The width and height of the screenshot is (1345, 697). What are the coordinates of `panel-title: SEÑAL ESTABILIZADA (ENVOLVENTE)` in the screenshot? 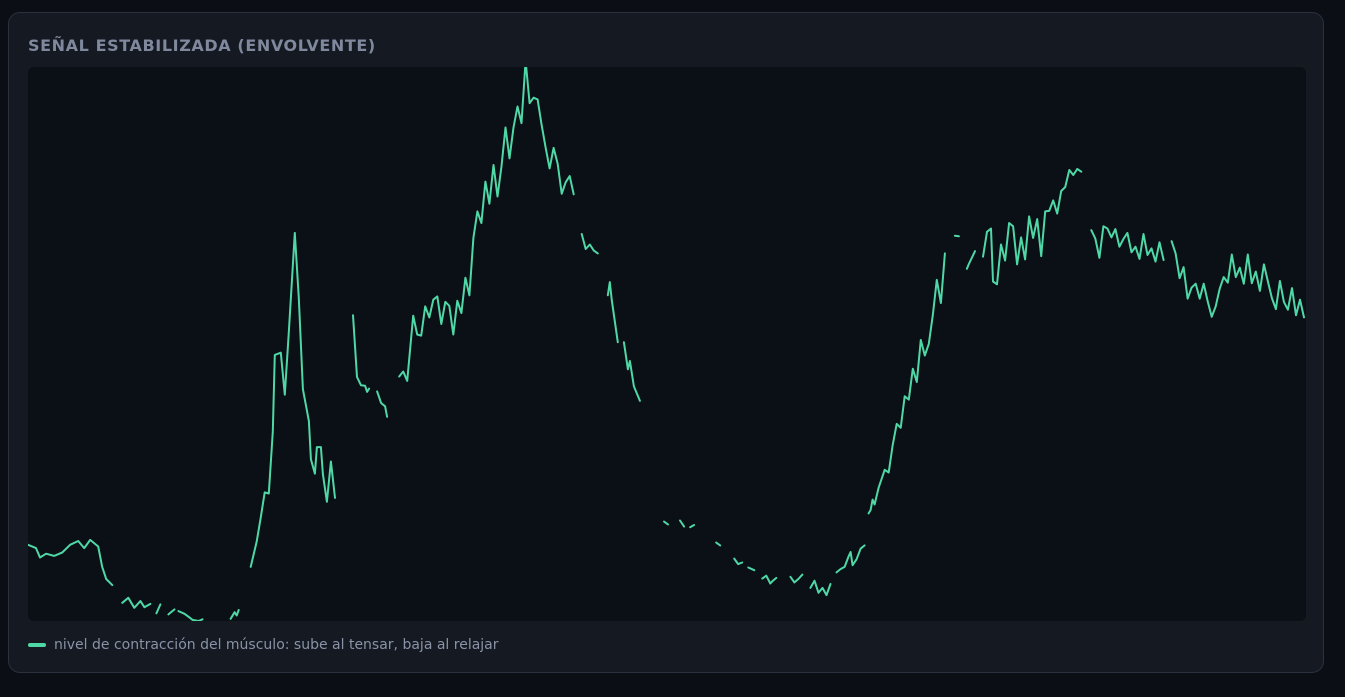 It's located at (202, 45).